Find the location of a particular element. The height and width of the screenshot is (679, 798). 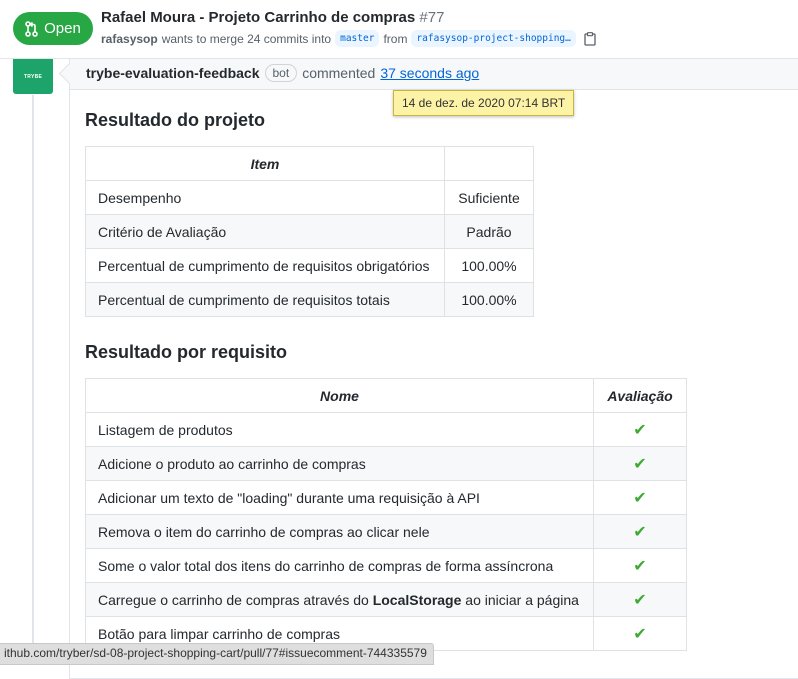

pr-number: #77 is located at coordinates (432, 17).